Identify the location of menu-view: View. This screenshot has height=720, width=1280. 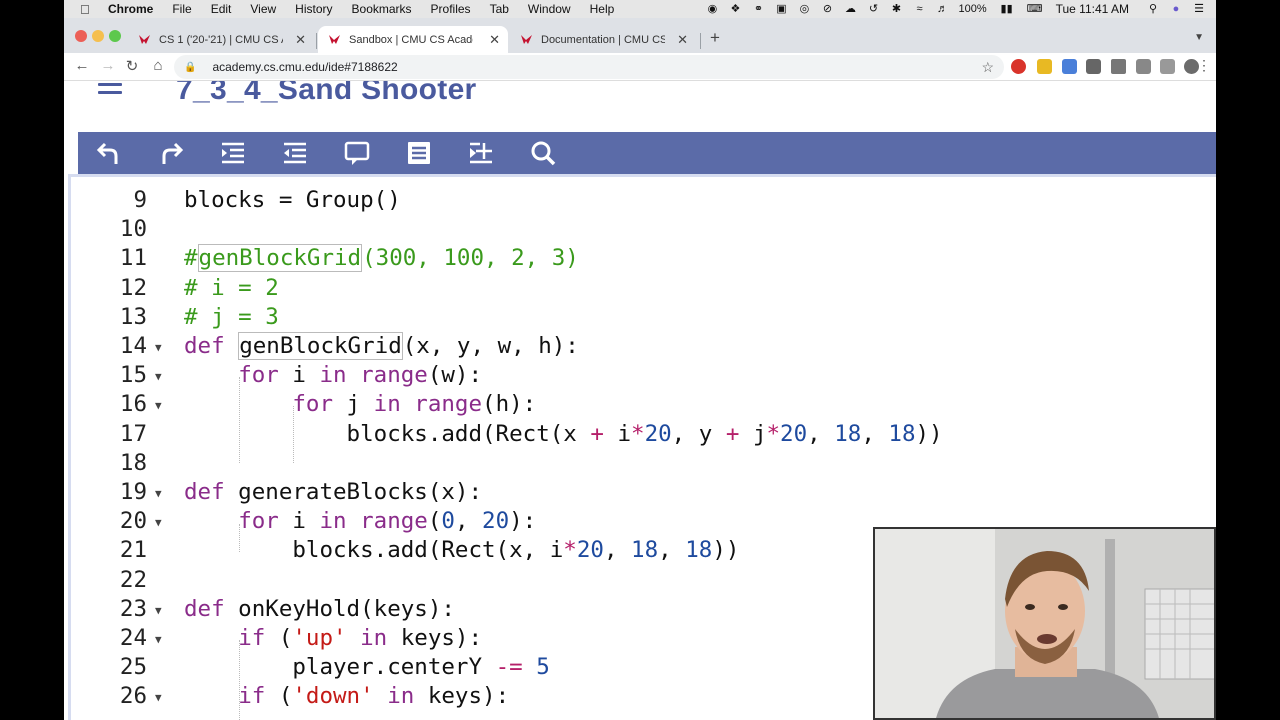
(263, 9).